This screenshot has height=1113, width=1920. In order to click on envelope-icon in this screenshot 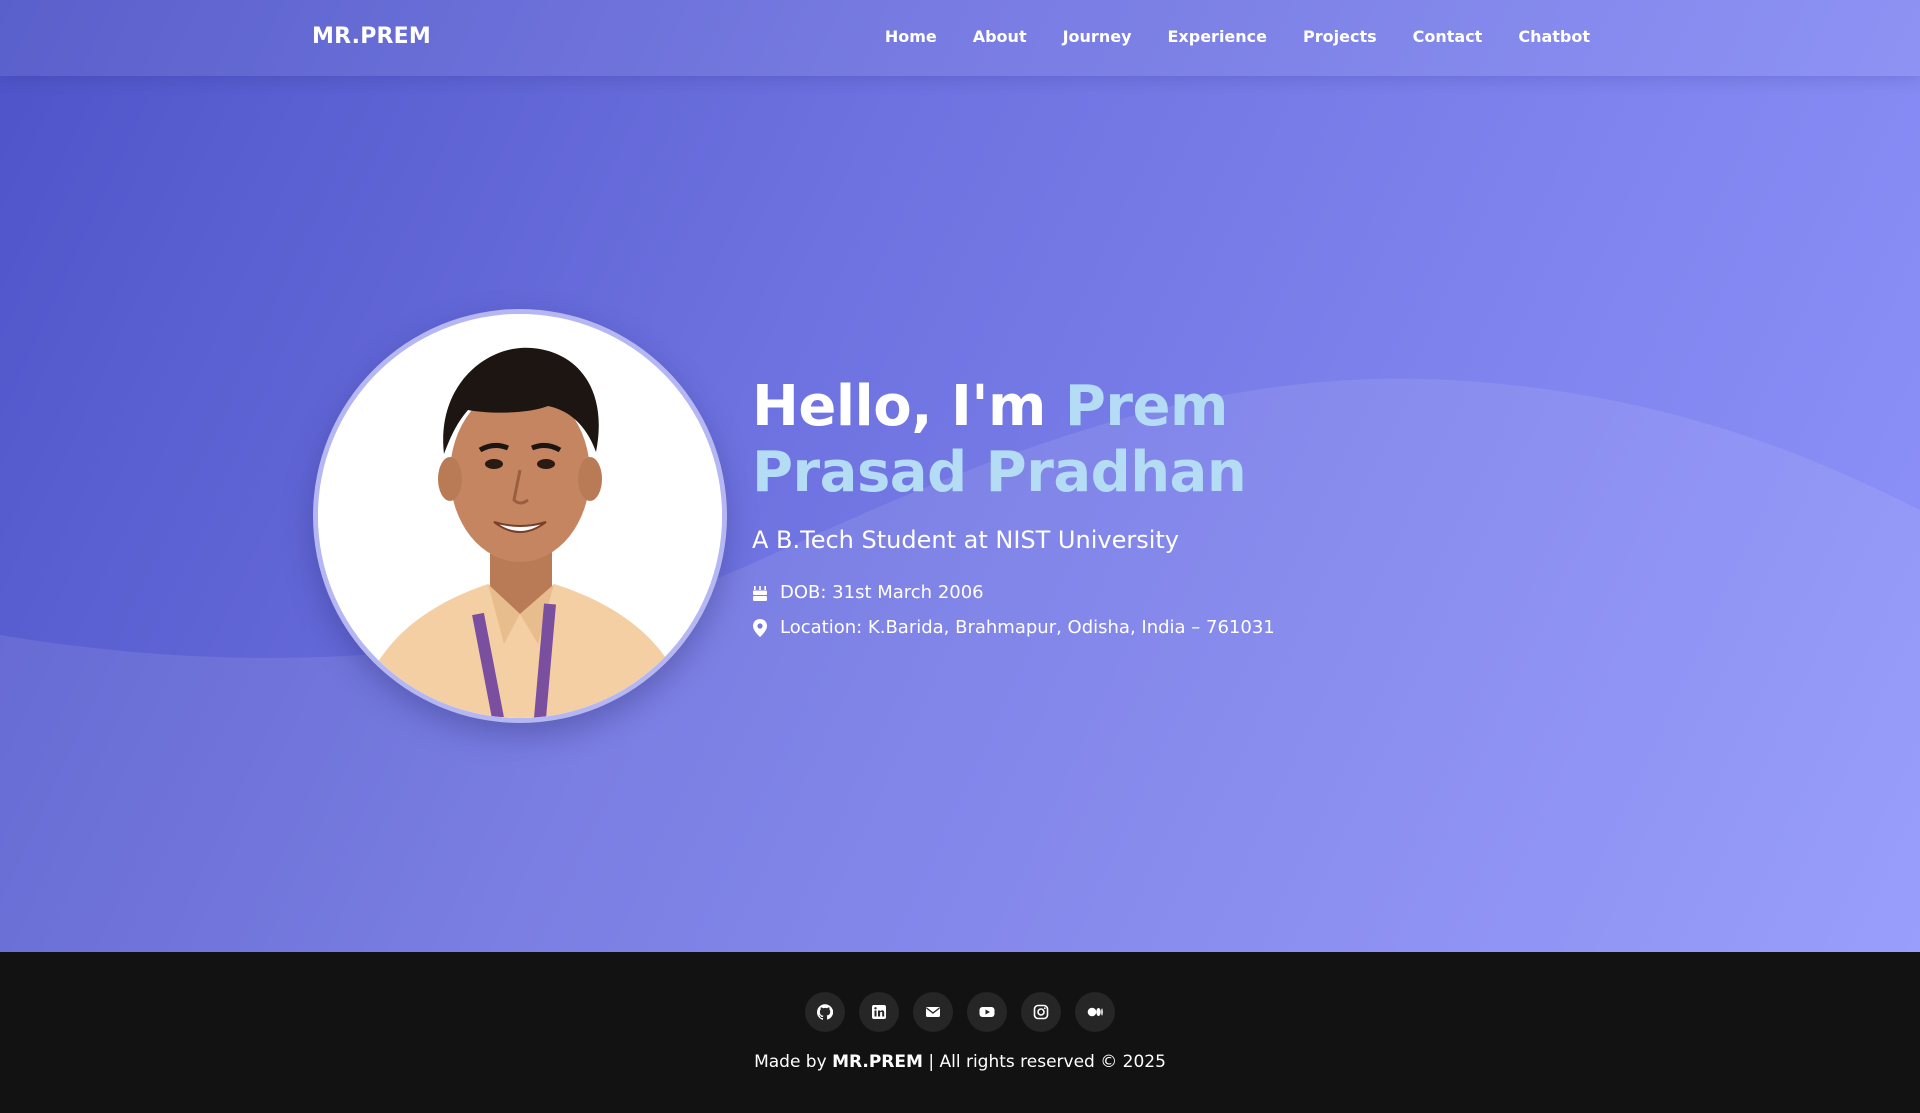, I will do `click(933, 1012)`.